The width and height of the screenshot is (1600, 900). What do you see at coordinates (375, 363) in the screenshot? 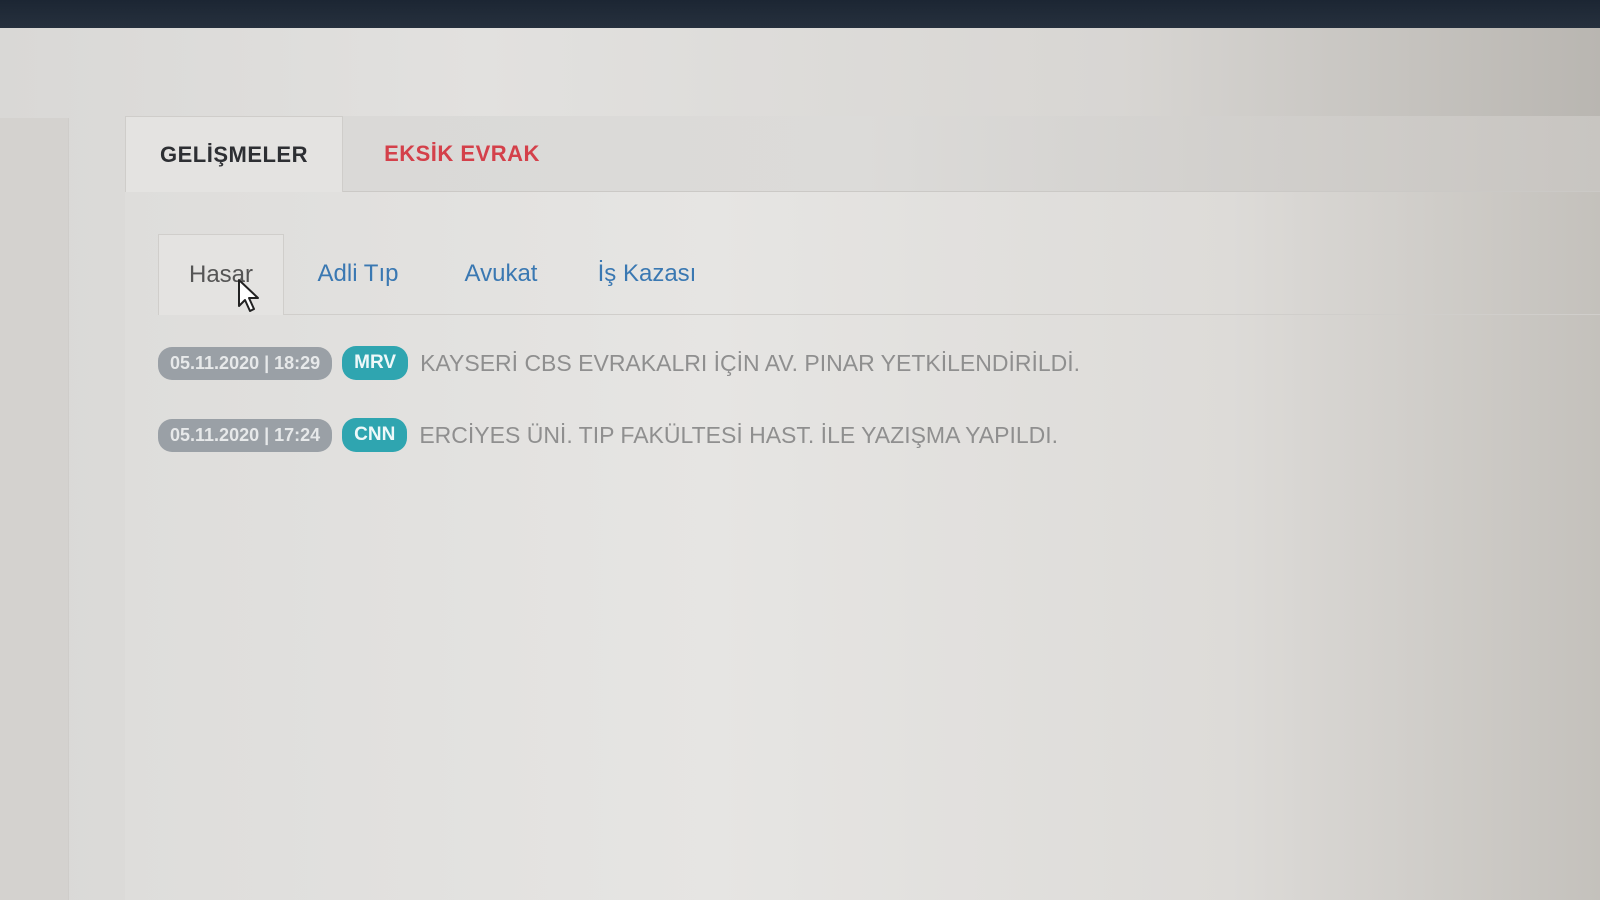
I see `user-badge: MRV` at bounding box center [375, 363].